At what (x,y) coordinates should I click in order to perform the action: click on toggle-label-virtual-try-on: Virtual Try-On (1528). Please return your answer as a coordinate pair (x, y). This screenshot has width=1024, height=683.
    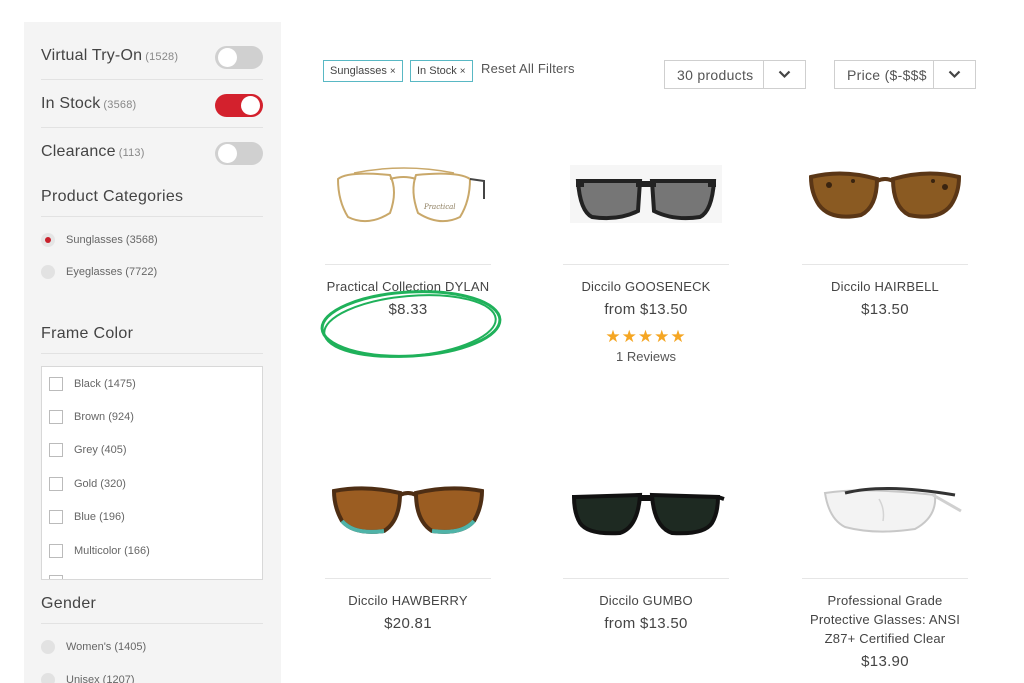
    Looking at the image, I should click on (110, 55).